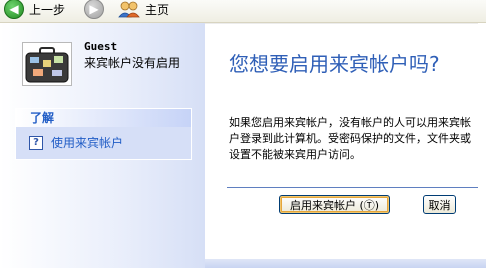 The image size is (486, 268). What do you see at coordinates (482, 141) in the screenshot?
I see `right-edge` at bounding box center [482, 141].